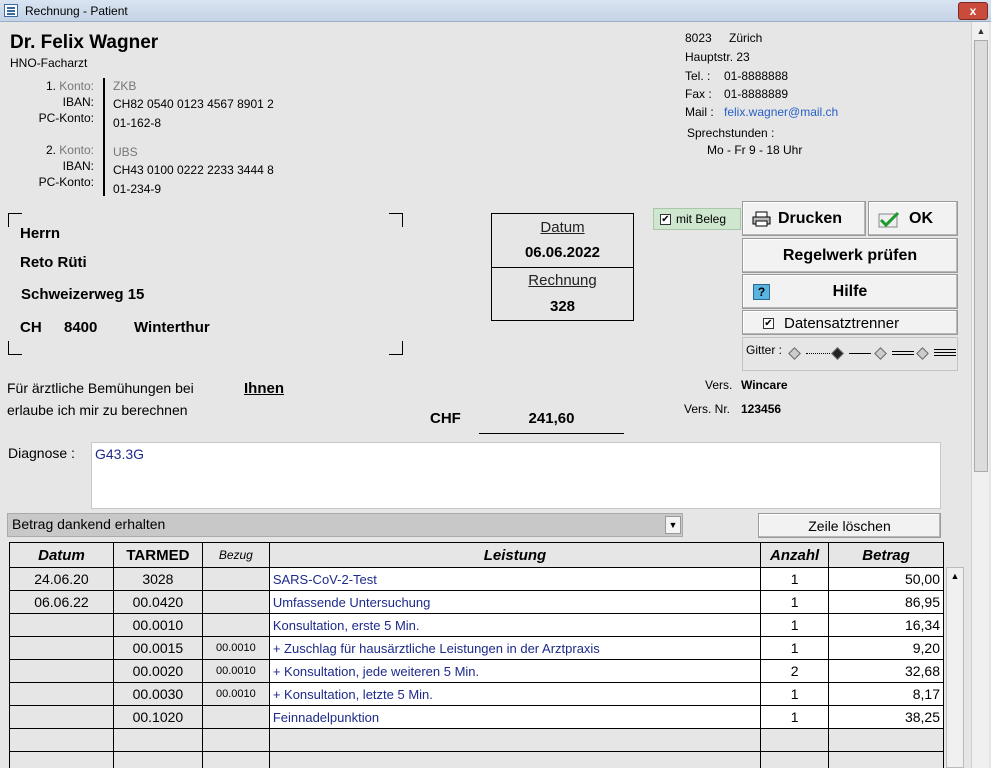 The width and height of the screenshot is (991, 768). I want to click on row-date: 24.06.20, so click(61, 579).